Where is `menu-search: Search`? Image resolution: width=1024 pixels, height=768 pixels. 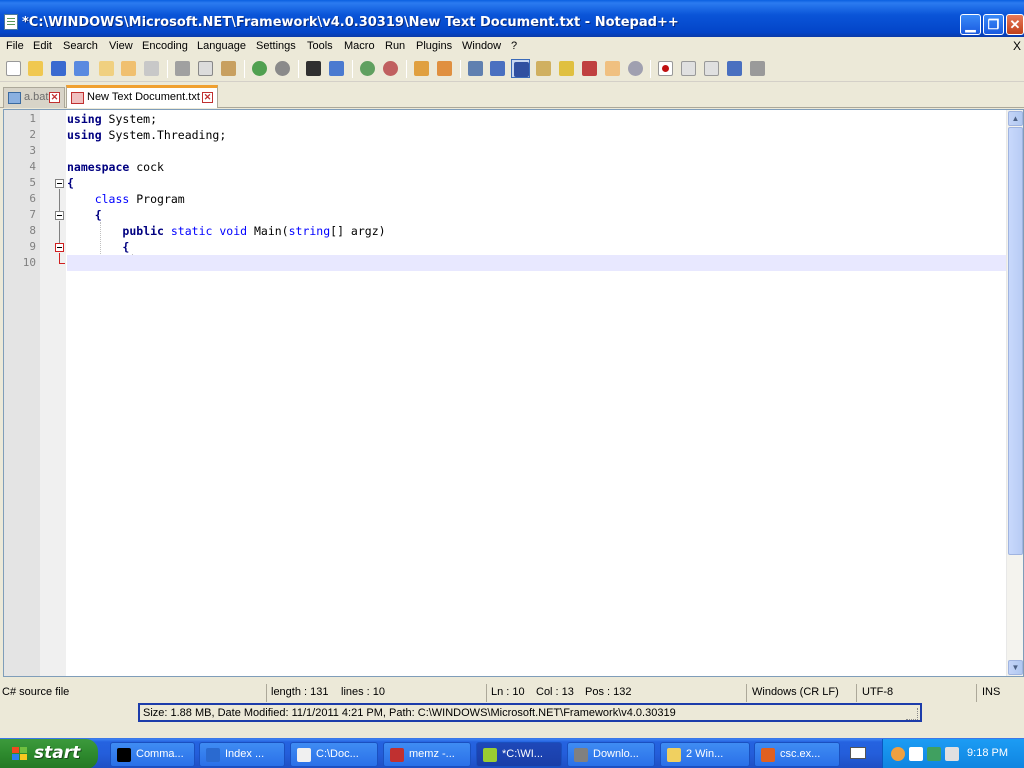 menu-search: Search is located at coordinates (80, 46).